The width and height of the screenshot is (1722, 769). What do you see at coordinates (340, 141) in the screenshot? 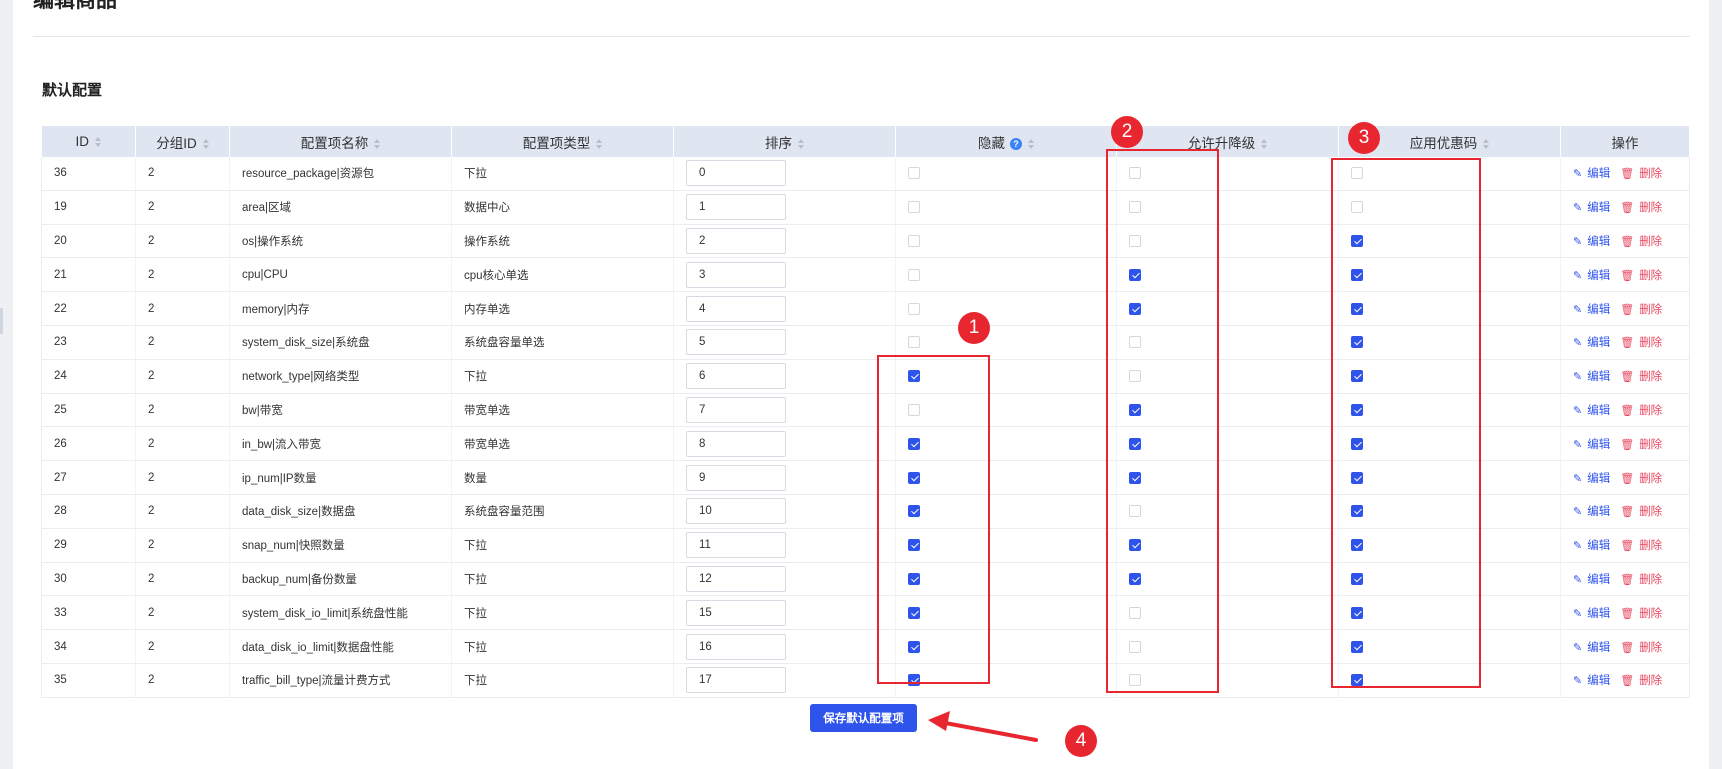
I see `col-header-name: 配置项名称` at bounding box center [340, 141].